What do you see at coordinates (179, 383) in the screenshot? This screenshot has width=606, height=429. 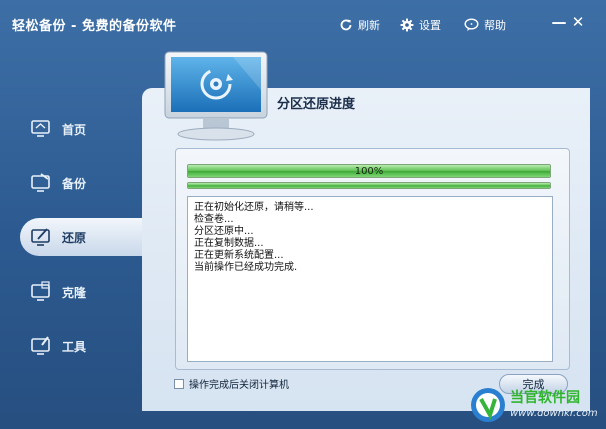 I see `shutdown-checkbox` at bounding box center [179, 383].